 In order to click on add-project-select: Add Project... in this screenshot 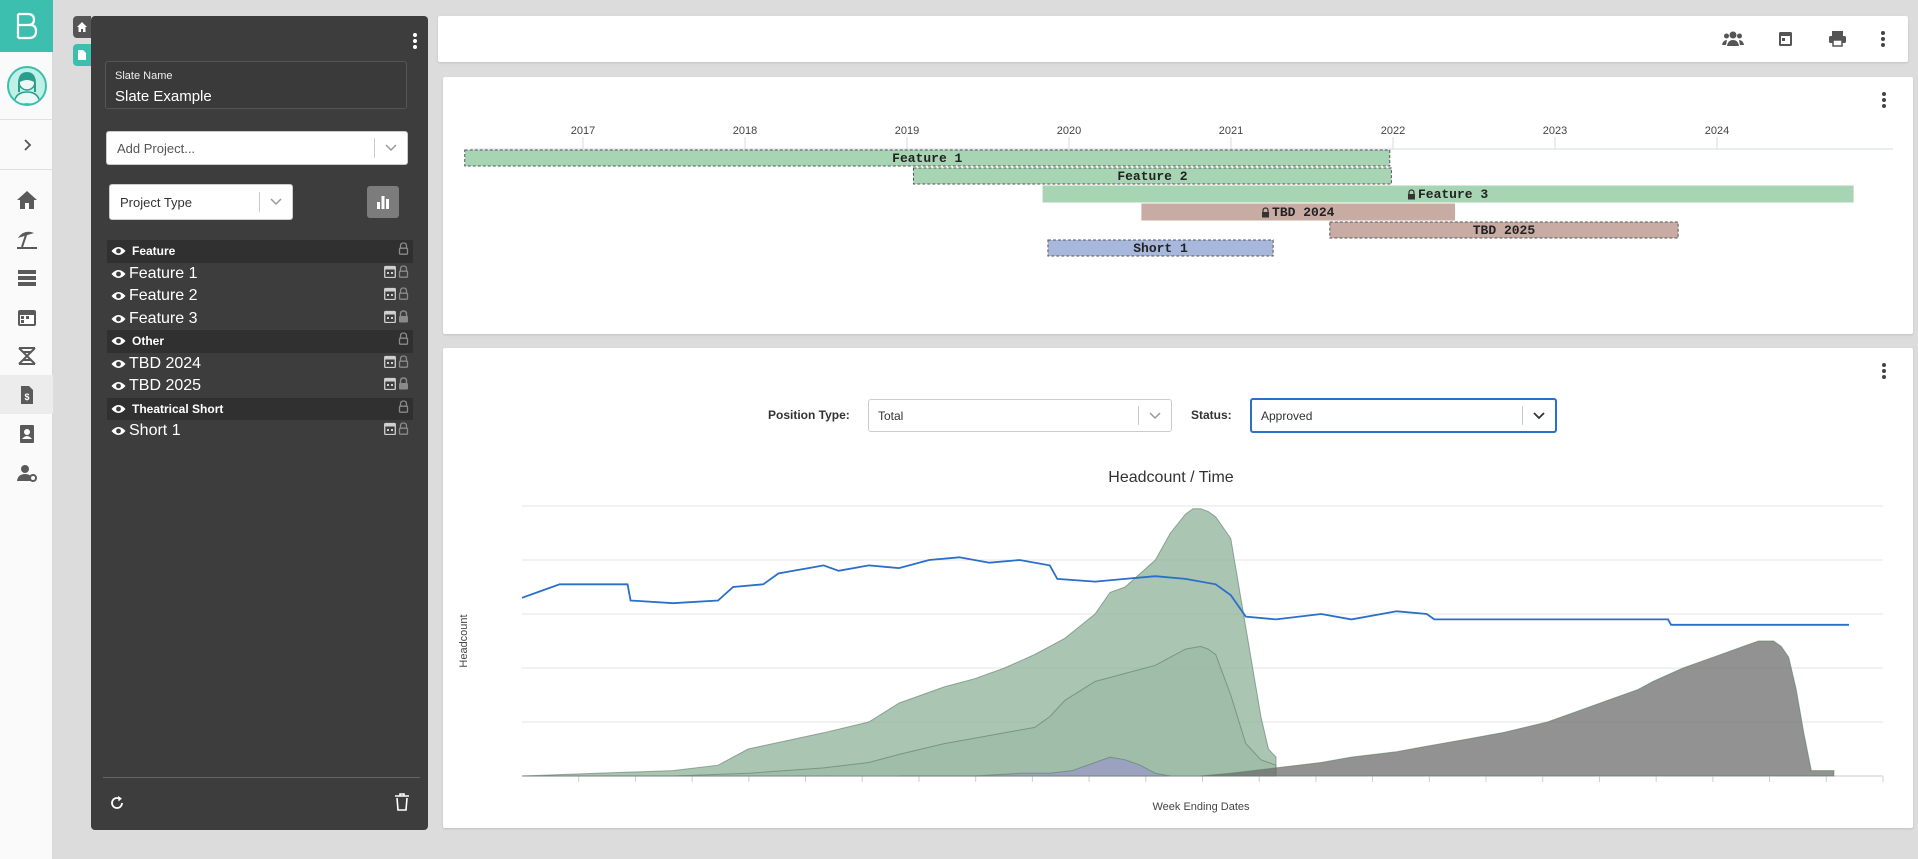, I will do `click(257, 148)`.